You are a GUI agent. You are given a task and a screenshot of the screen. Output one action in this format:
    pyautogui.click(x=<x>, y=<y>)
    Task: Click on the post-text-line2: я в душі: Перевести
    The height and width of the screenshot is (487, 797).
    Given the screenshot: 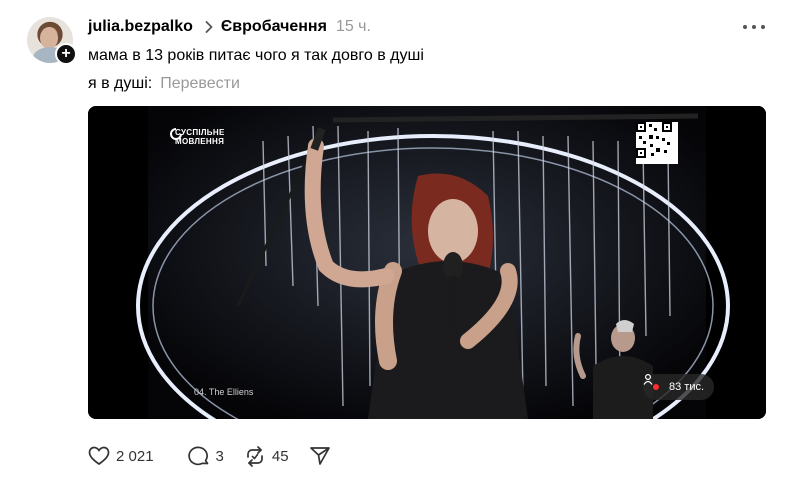 What is the action you would take?
    pyautogui.click(x=164, y=84)
    